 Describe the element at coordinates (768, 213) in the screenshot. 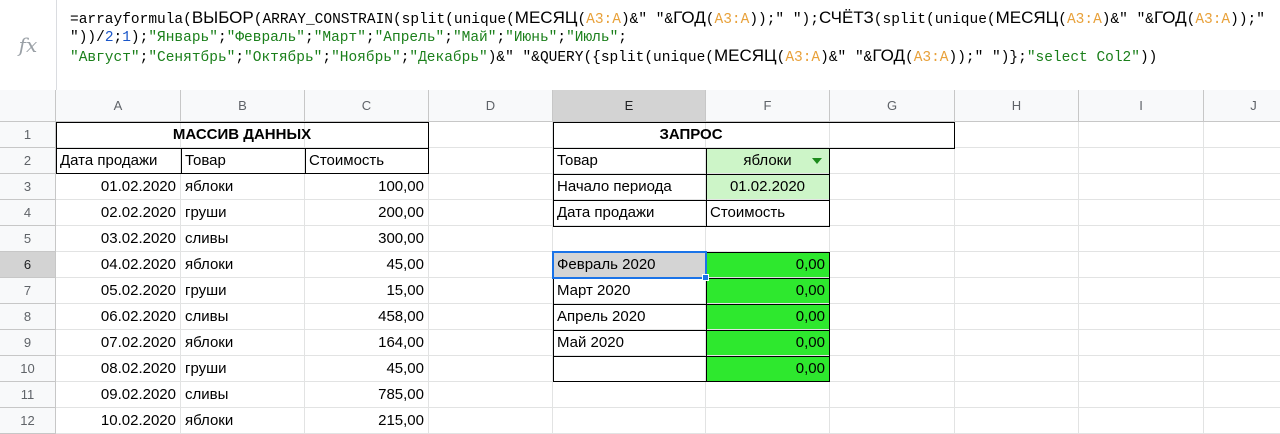

I see `cost-header: Стоимость` at that location.